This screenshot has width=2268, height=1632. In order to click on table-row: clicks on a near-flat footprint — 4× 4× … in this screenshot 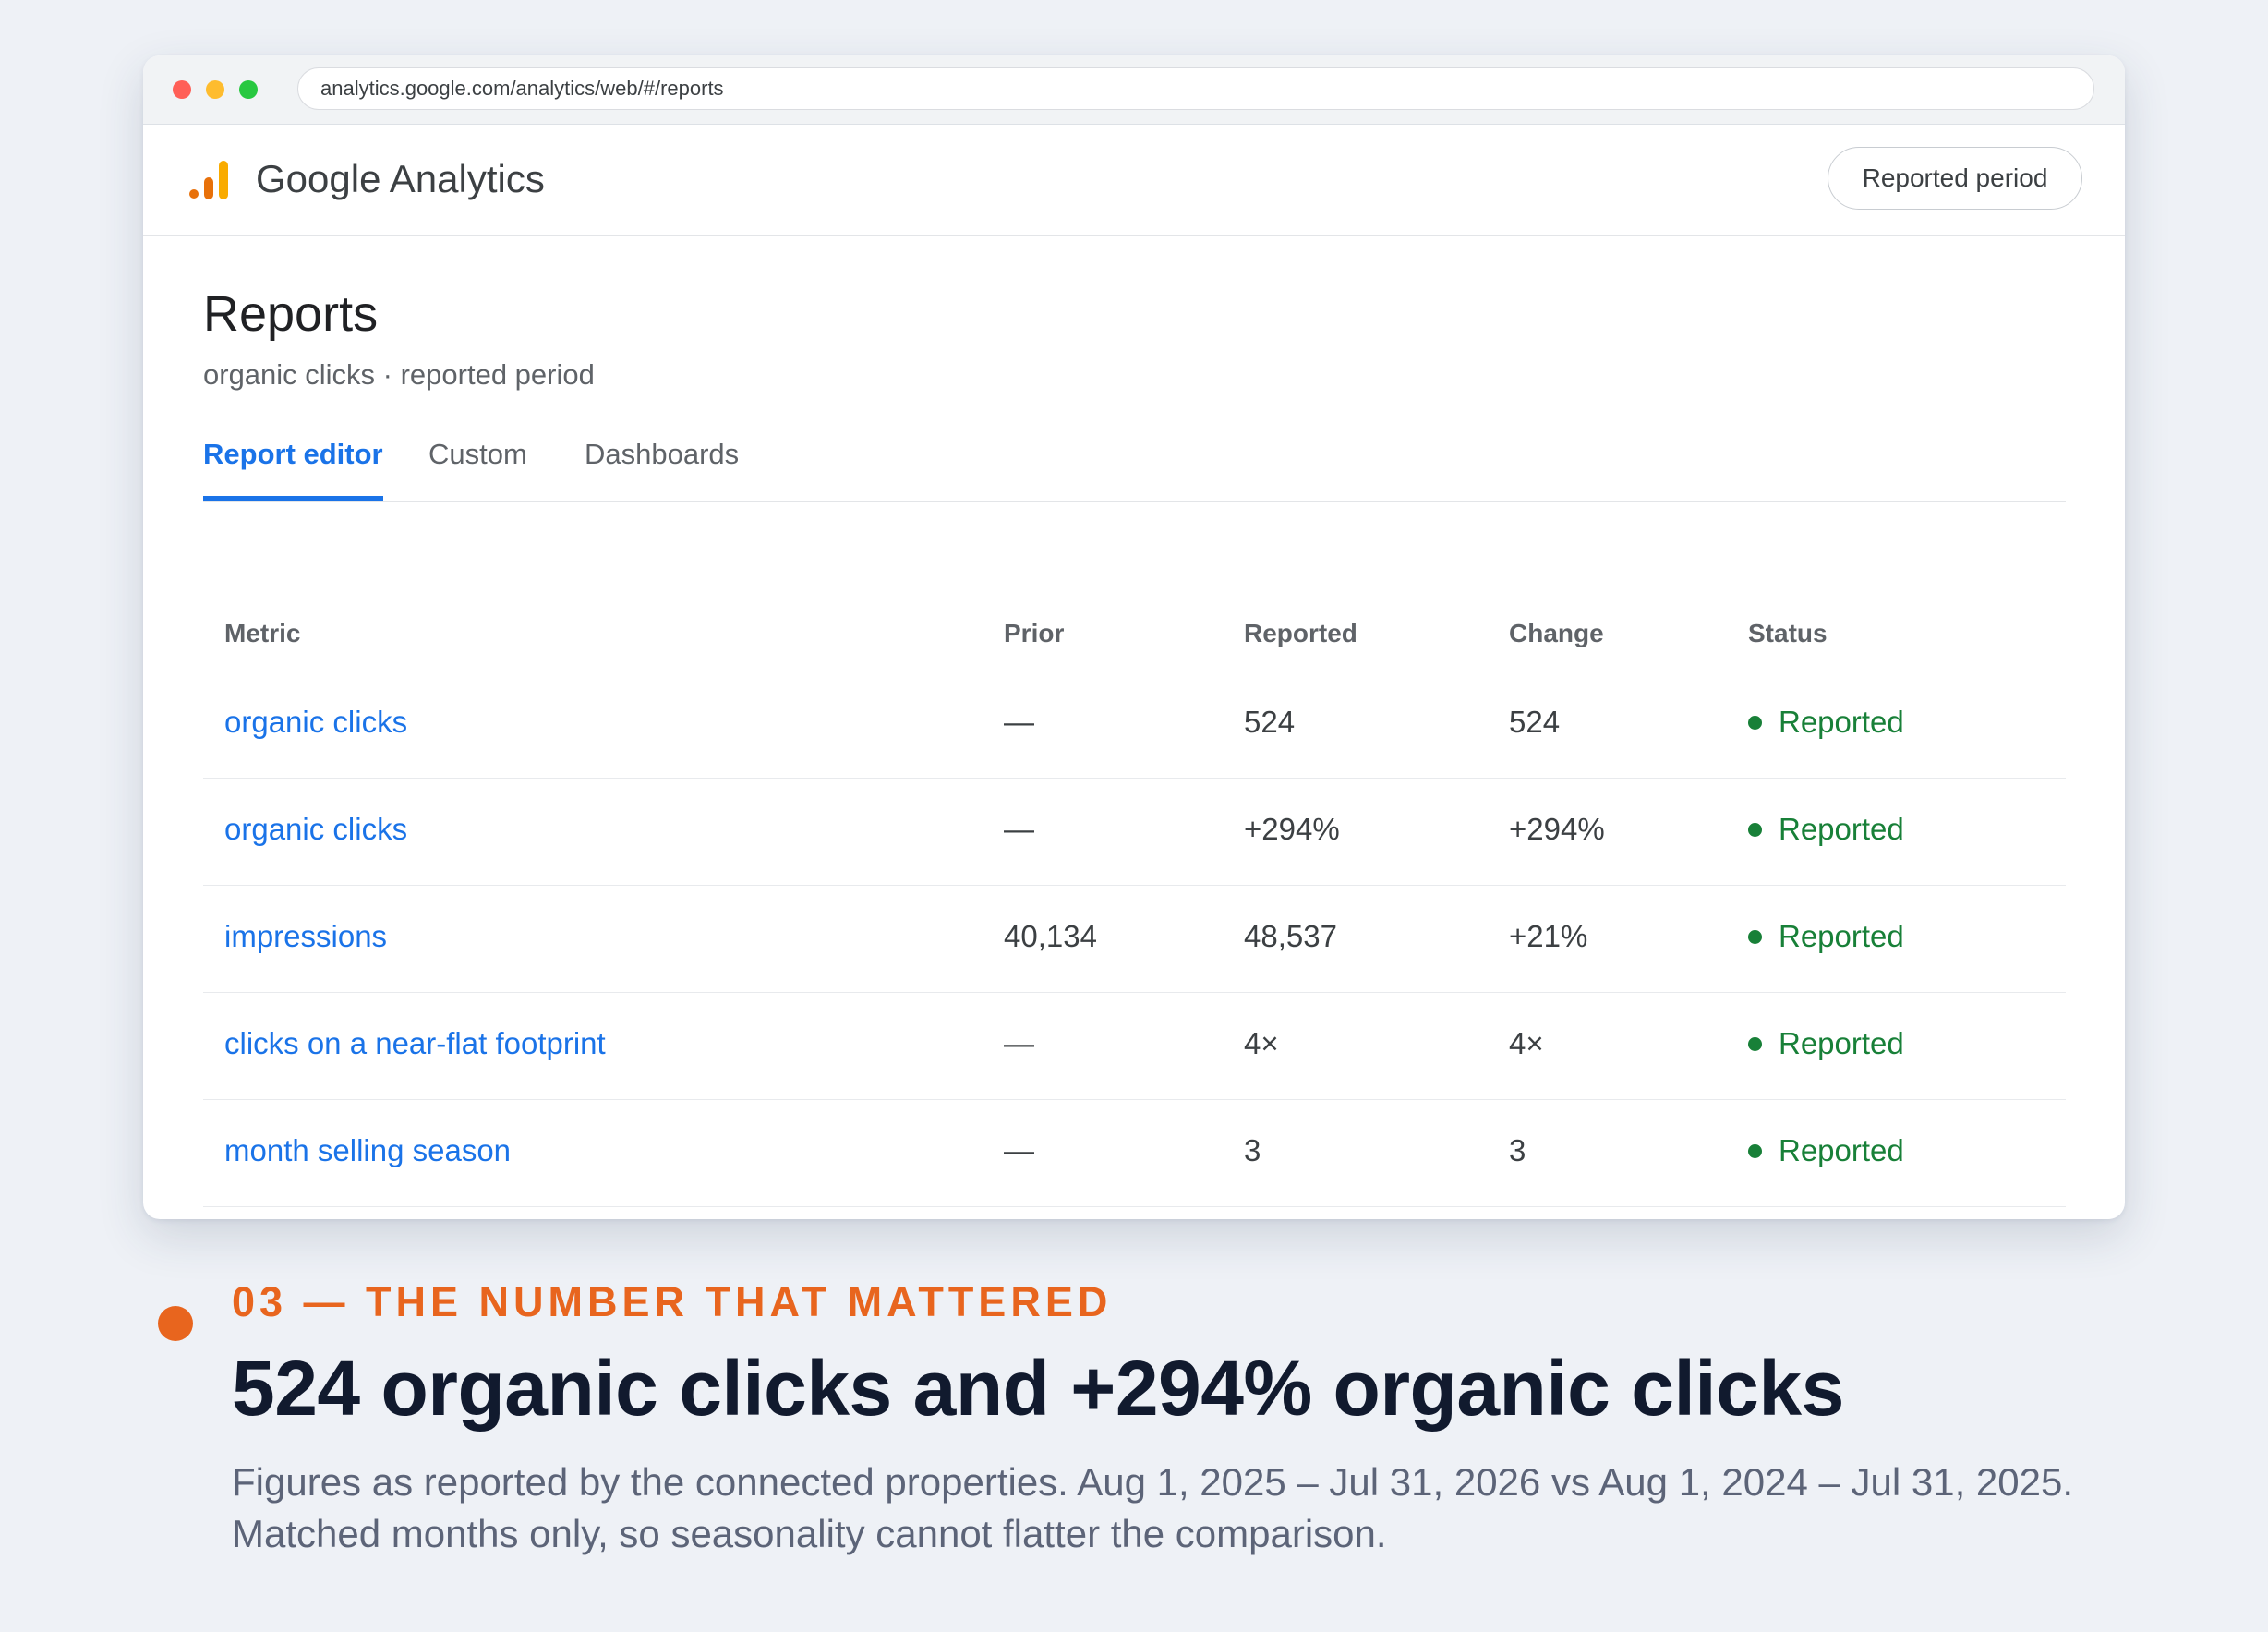, I will do `click(1134, 1046)`.